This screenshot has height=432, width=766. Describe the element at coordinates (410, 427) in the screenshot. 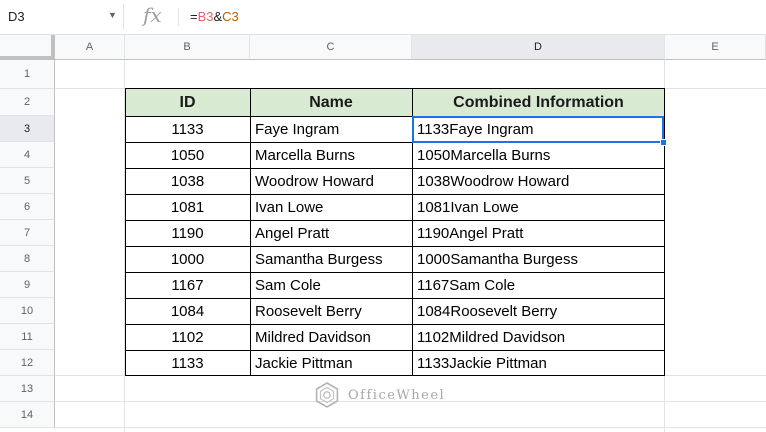

I see `gridline` at that location.